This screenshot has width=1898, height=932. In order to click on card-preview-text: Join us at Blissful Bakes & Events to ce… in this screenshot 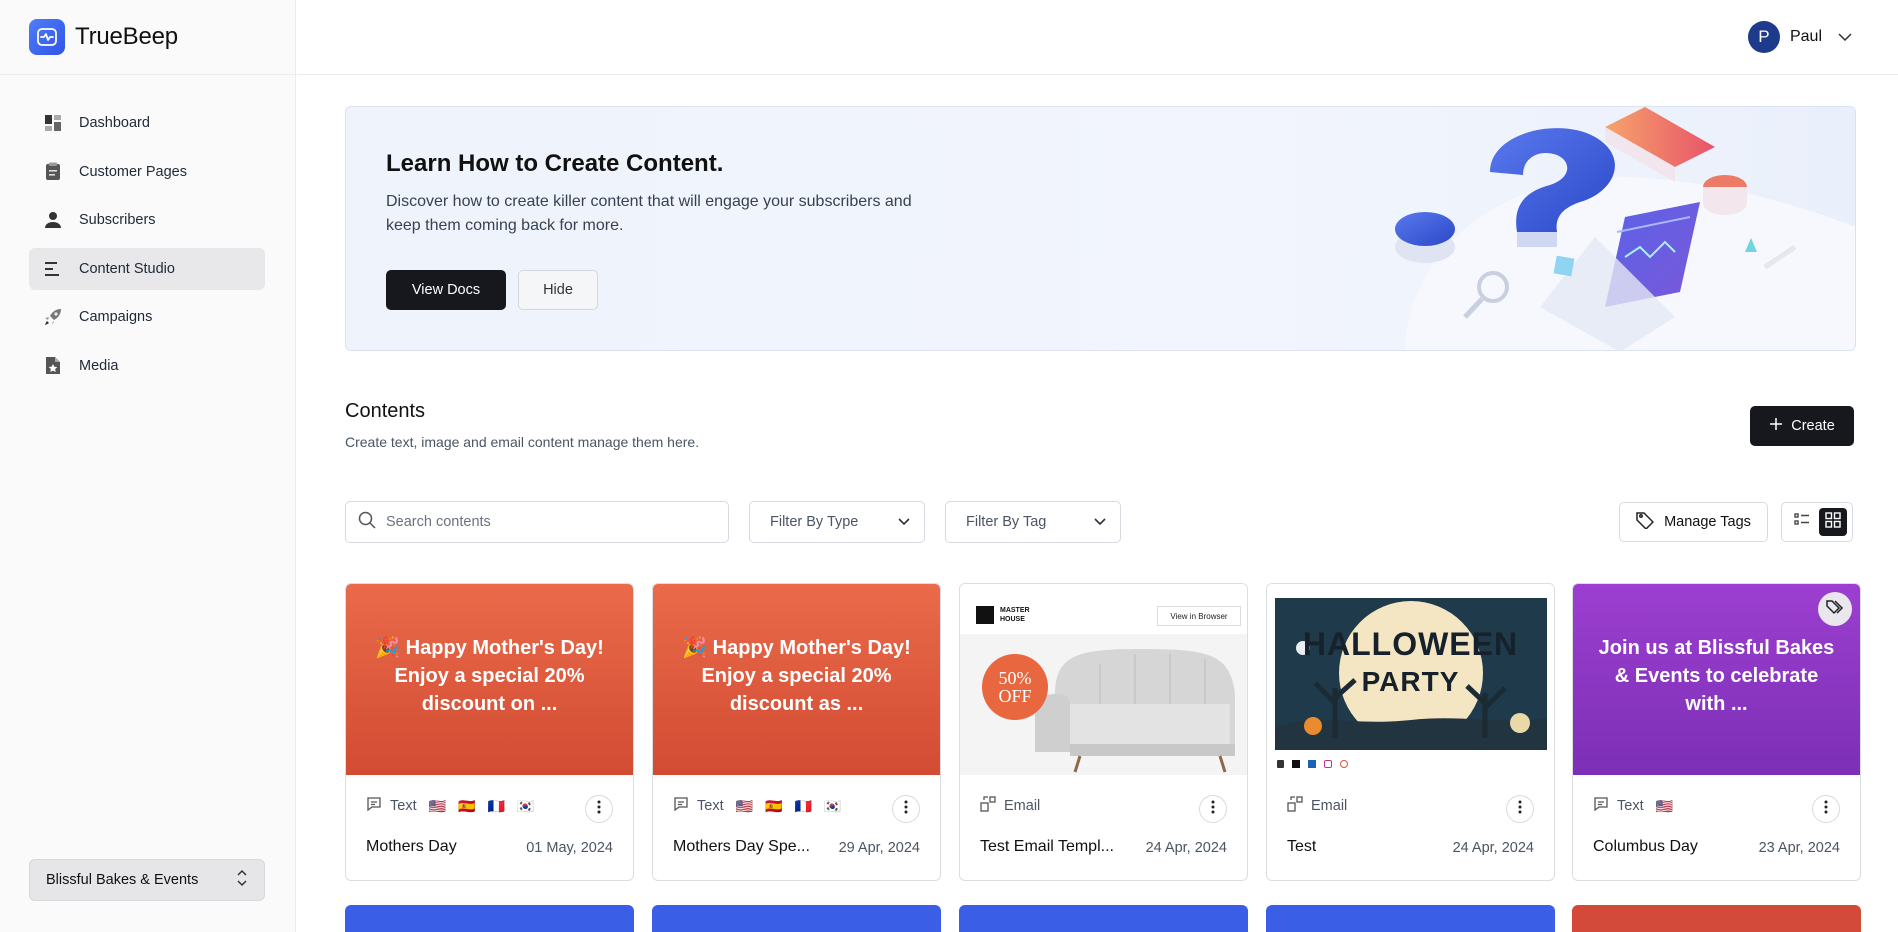, I will do `click(1716, 676)`.